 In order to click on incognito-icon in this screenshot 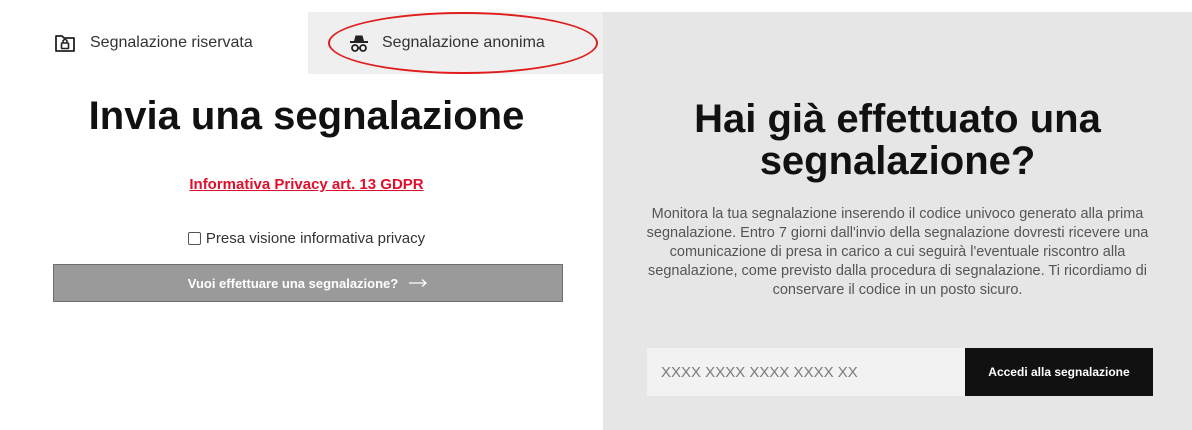, I will do `click(359, 43)`.